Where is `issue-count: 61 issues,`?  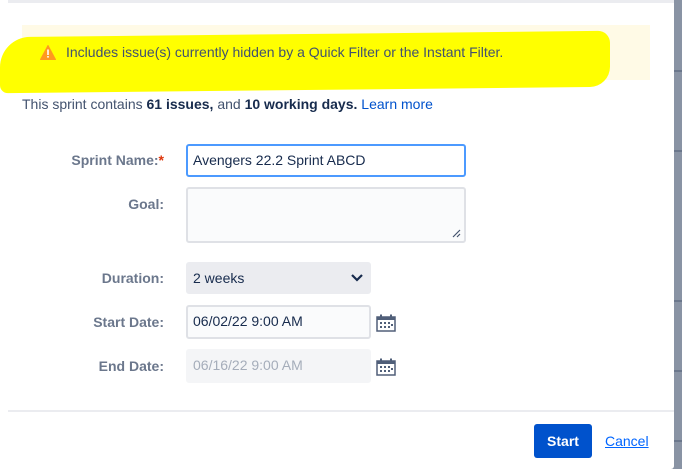 issue-count: 61 issues, is located at coordinates (180, 104).